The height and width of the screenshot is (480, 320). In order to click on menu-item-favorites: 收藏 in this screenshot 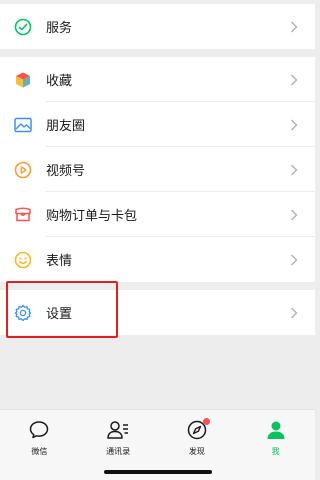, I will do `click(157, 79)`.